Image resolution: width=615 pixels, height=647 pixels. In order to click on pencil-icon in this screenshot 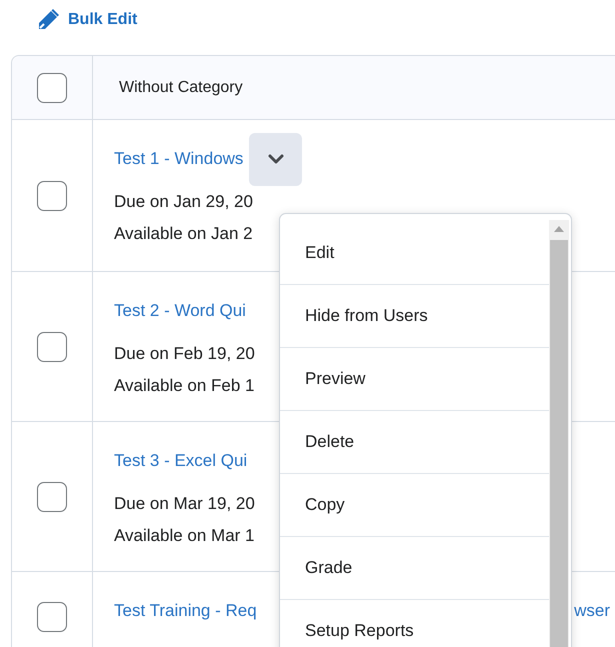, I will do `click(48, 20)`.